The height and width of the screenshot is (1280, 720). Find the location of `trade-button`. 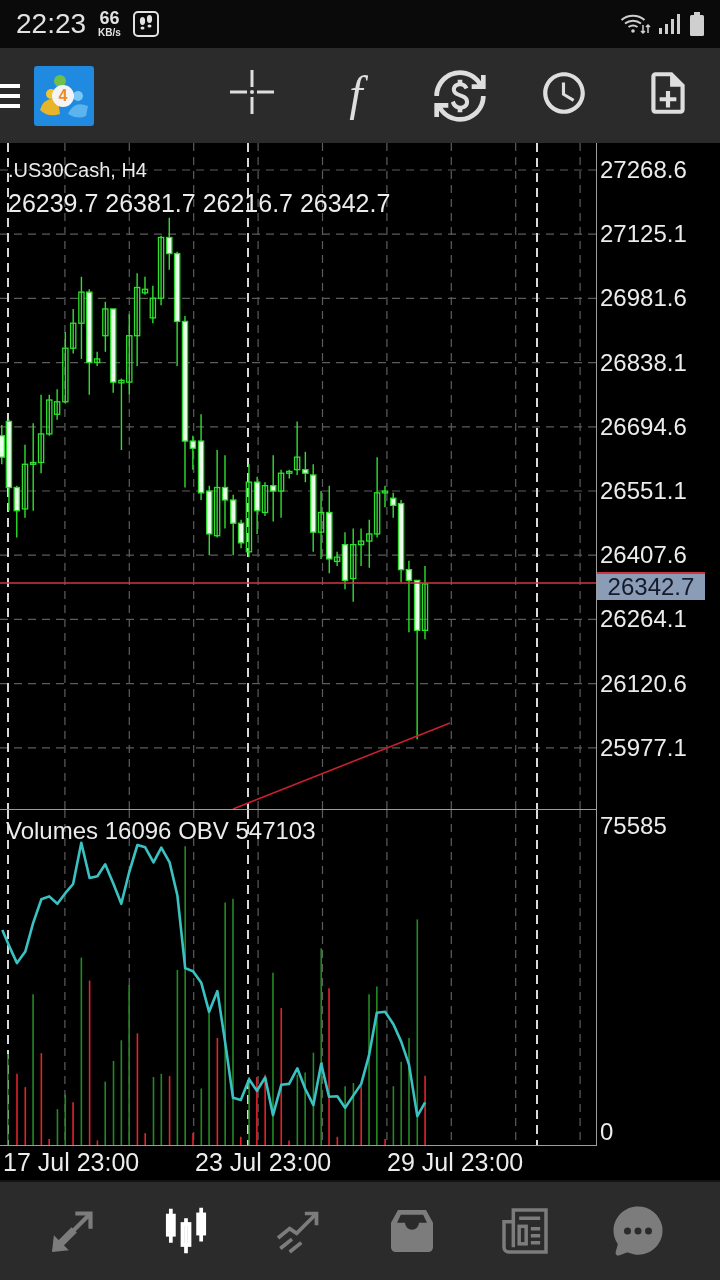

trade-button is located at coordinates (460, 95).